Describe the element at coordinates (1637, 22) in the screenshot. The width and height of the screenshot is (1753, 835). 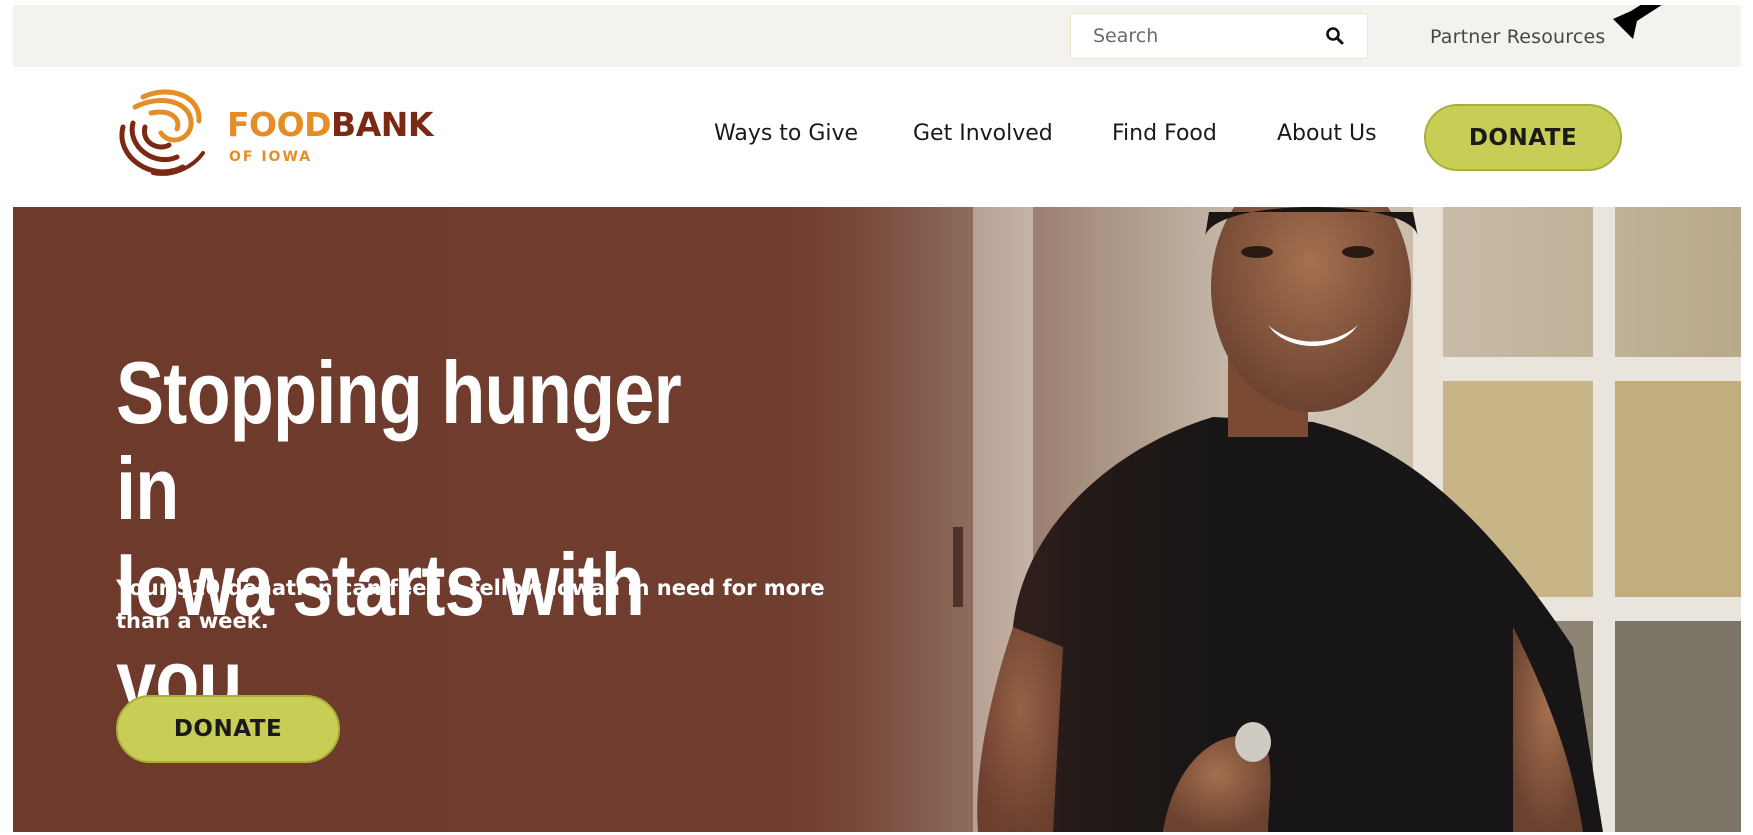
I see `cursor-arrow-icon` at that location.